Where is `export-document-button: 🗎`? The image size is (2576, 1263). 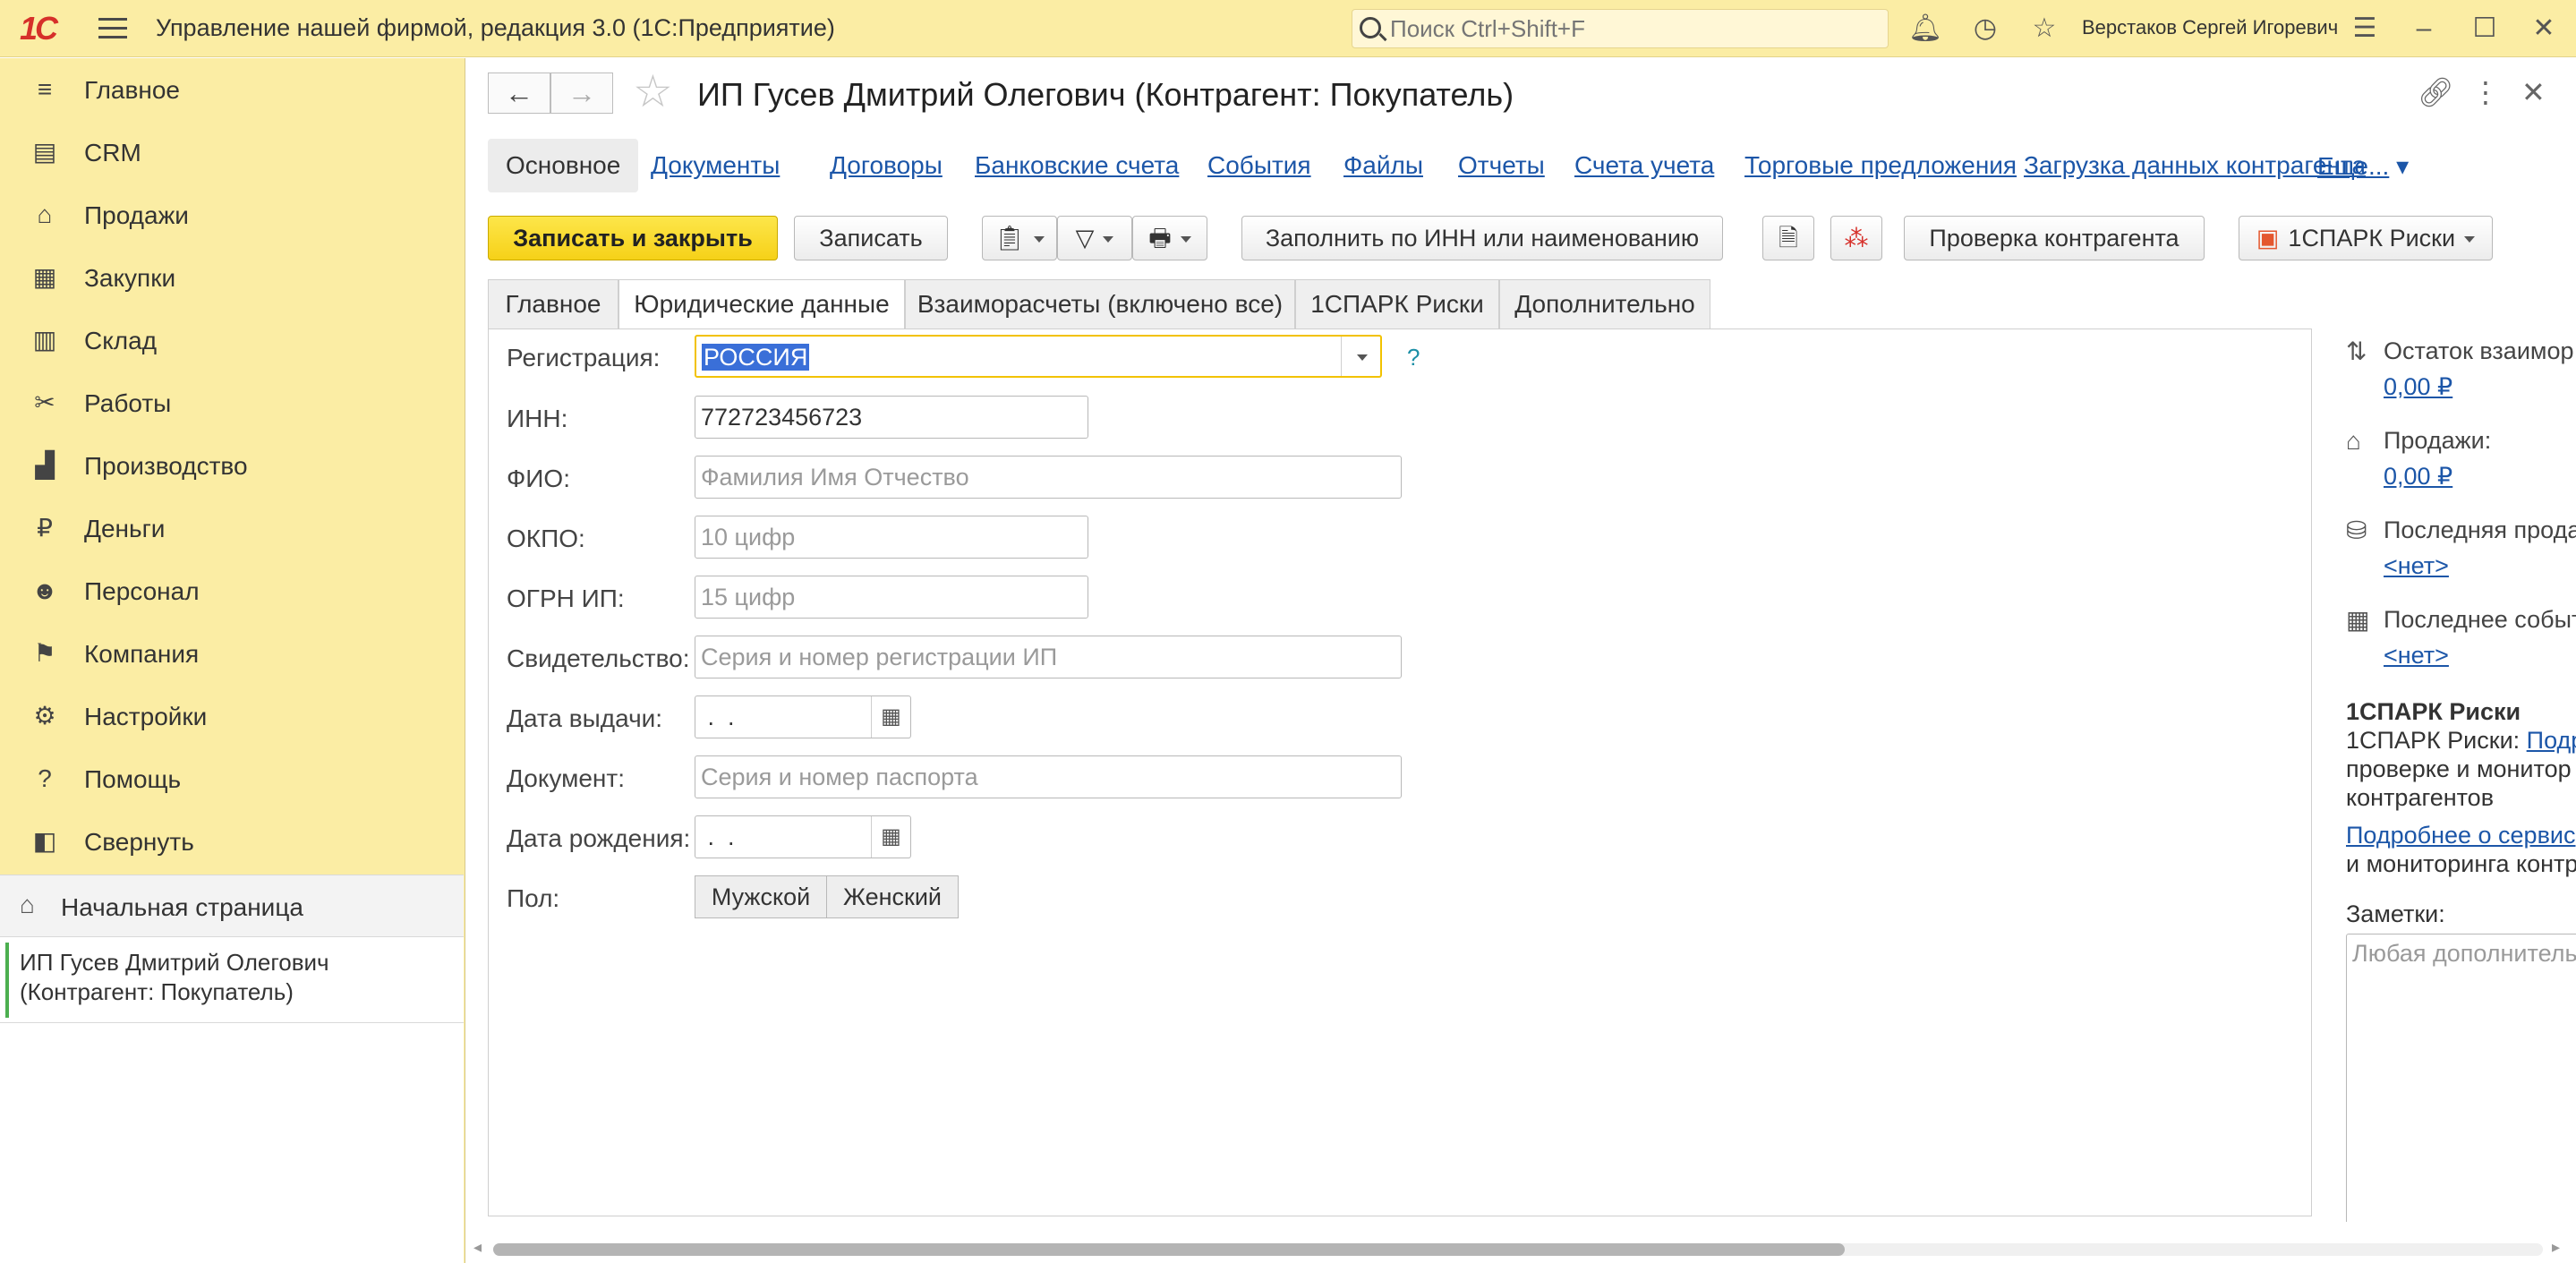 export-document-button: 🗎 is located at coordinates (1788, 238).